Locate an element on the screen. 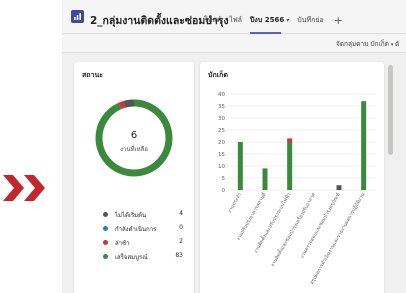 Image resolution: width=406 pixels, height=293 pixels. tab-fiscal-year: ปีงบ 2566 ▾ is located at coordinates (269, 24).